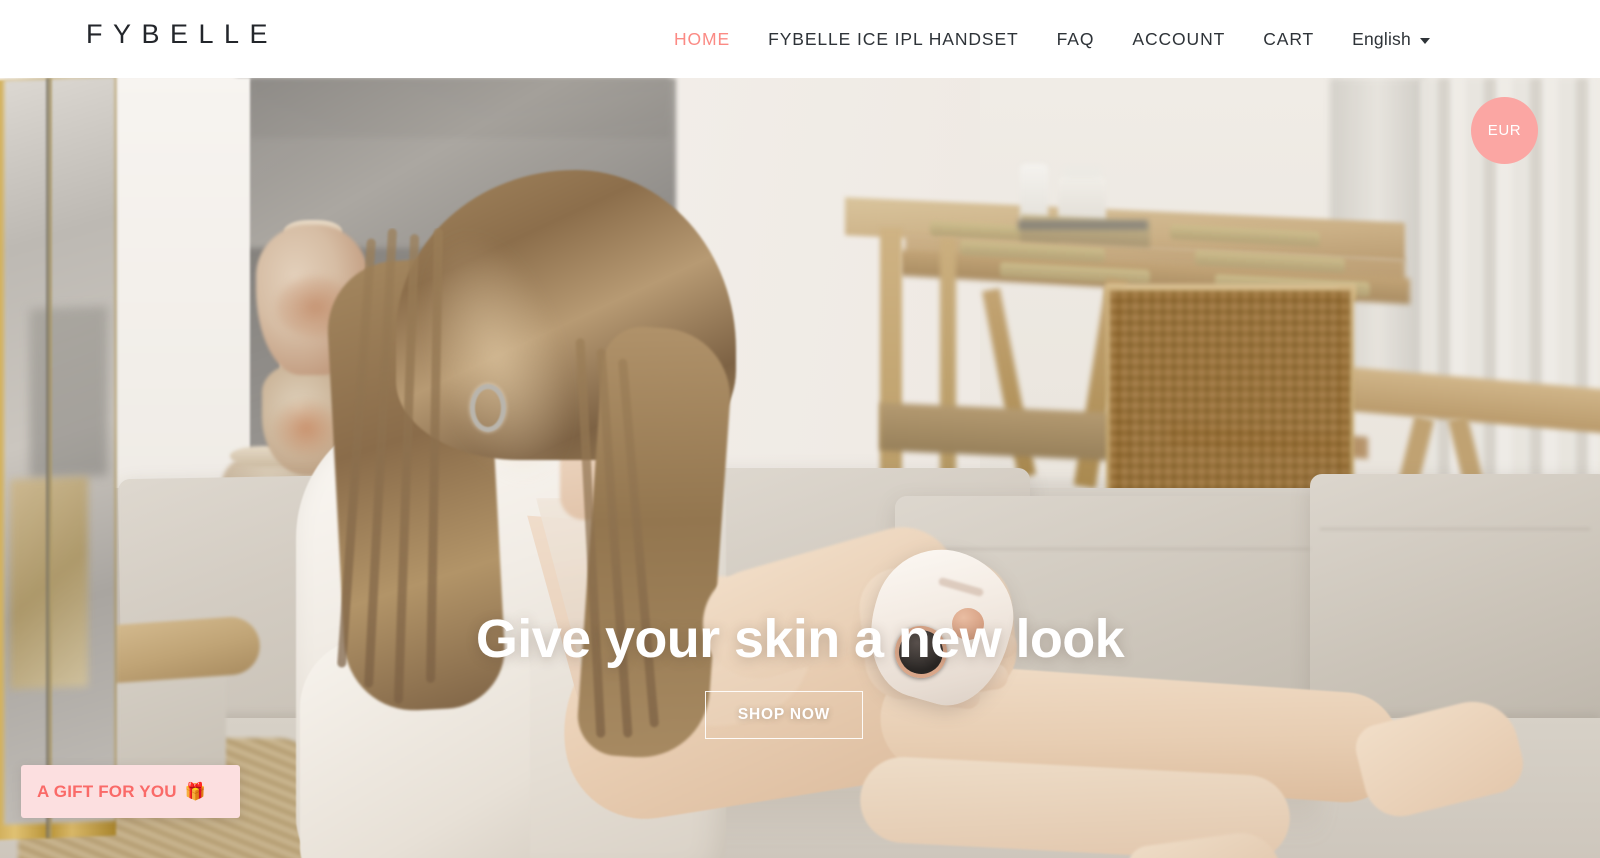 The width and height of the screenshot is (1600, 858). Describe the element at coordinates (107, 791) in the screenshot. I see `gift-banner-label: A GIFT FOR YOU` at that location.